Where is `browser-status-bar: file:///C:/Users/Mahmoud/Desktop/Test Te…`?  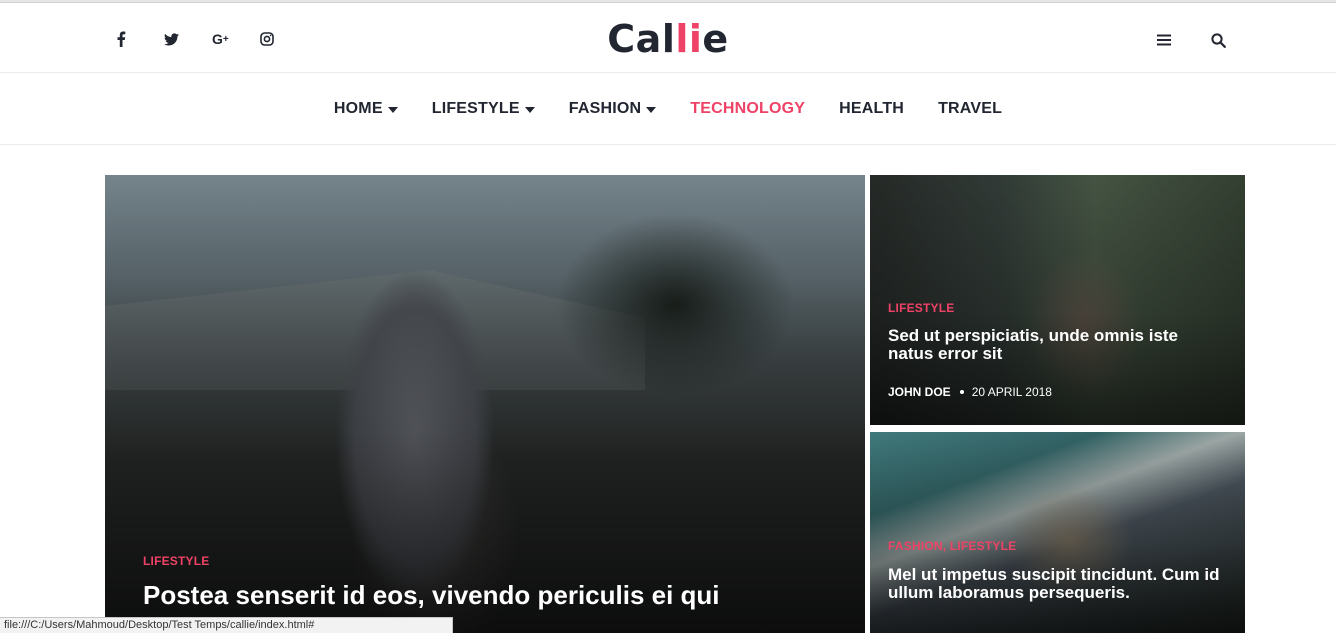 browser-status-bar: file:///C:/Users/Mahmoud/Desktop/Test Te… is located at coordinates (226, 625).